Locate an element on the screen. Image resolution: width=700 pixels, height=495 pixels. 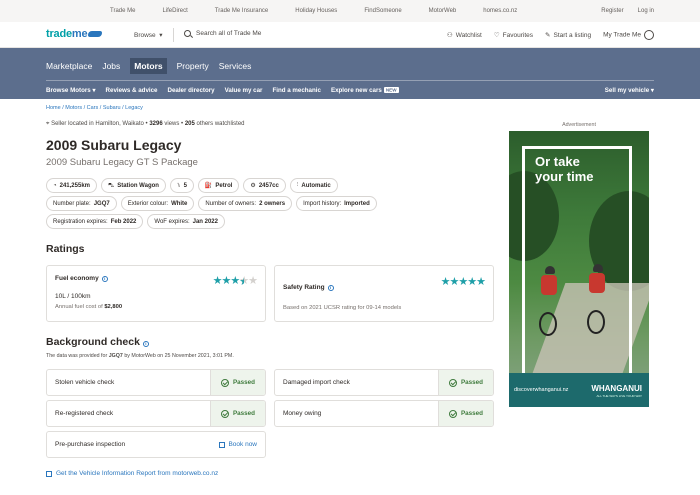
subnav-explore-new-cars: Explore new cars NEW is located at coordinates (365, 90).